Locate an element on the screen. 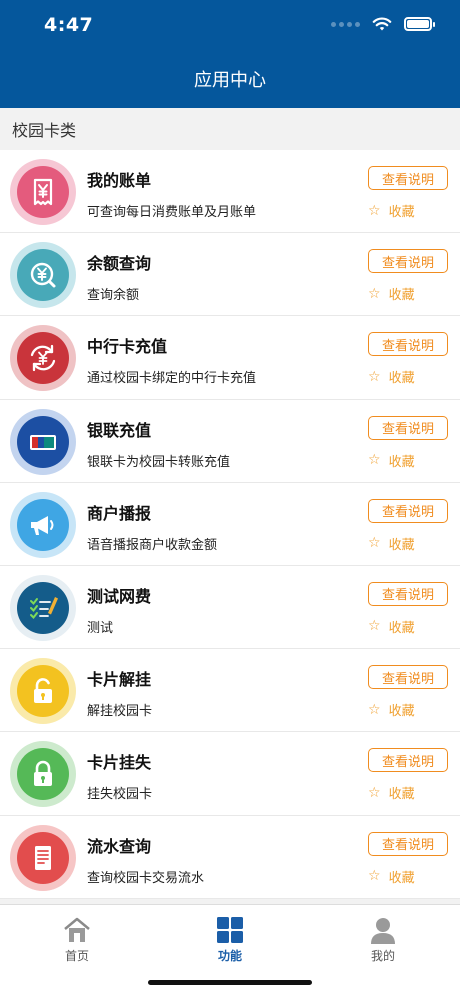 This screenshot has height=996, width=460. item-title: 我的账单 is located at coordinates (119, 180).